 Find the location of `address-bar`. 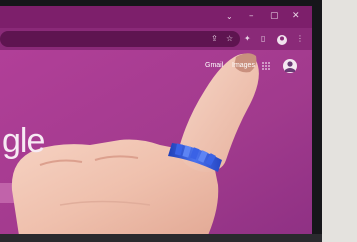

address-bar is located at coordinates (120, 39).